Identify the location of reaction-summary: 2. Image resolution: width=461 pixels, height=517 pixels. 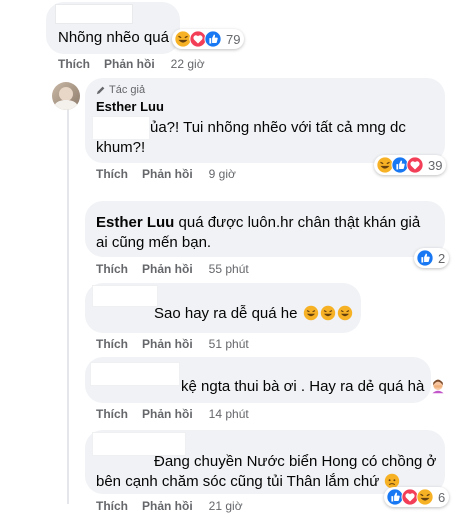
(432, 258).